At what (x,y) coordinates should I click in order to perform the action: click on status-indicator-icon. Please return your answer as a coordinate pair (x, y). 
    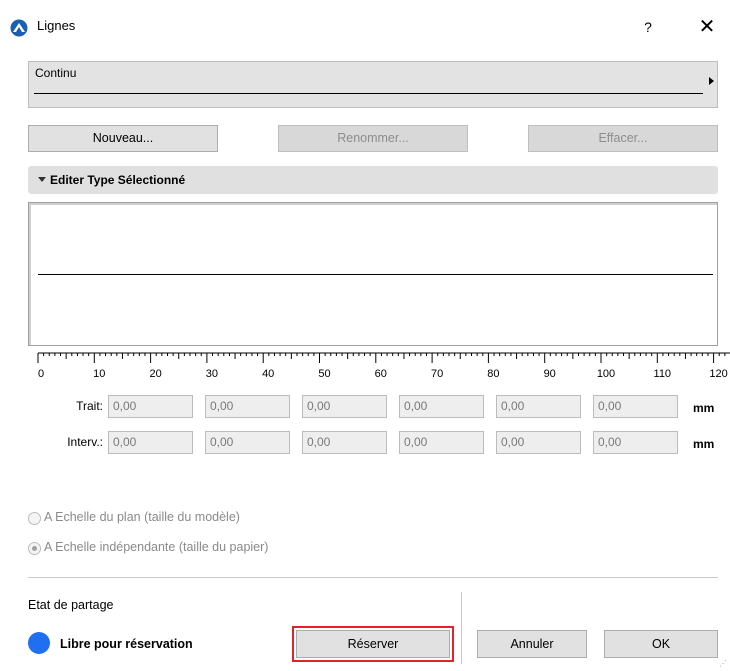
    Looking at the image, I should click on (39, 643).